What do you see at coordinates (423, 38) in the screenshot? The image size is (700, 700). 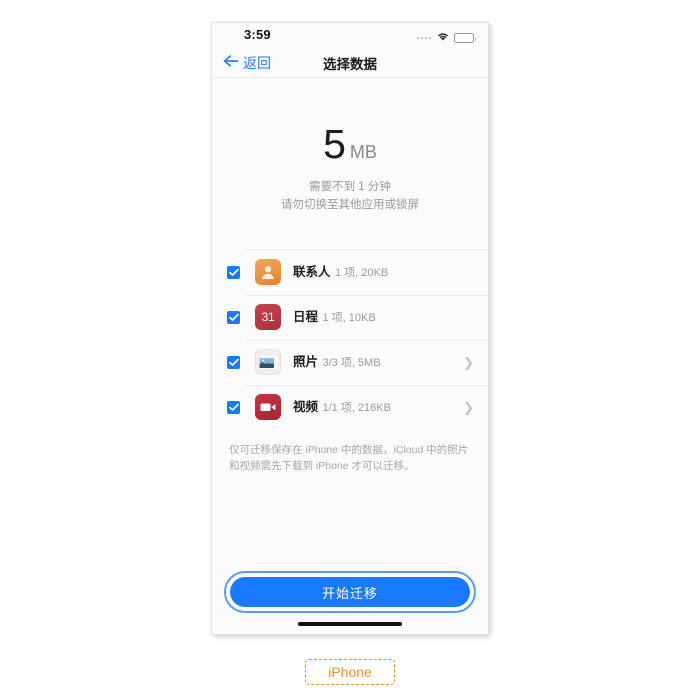 I see `signal-dots-icon` at bounding box center [423, 38].